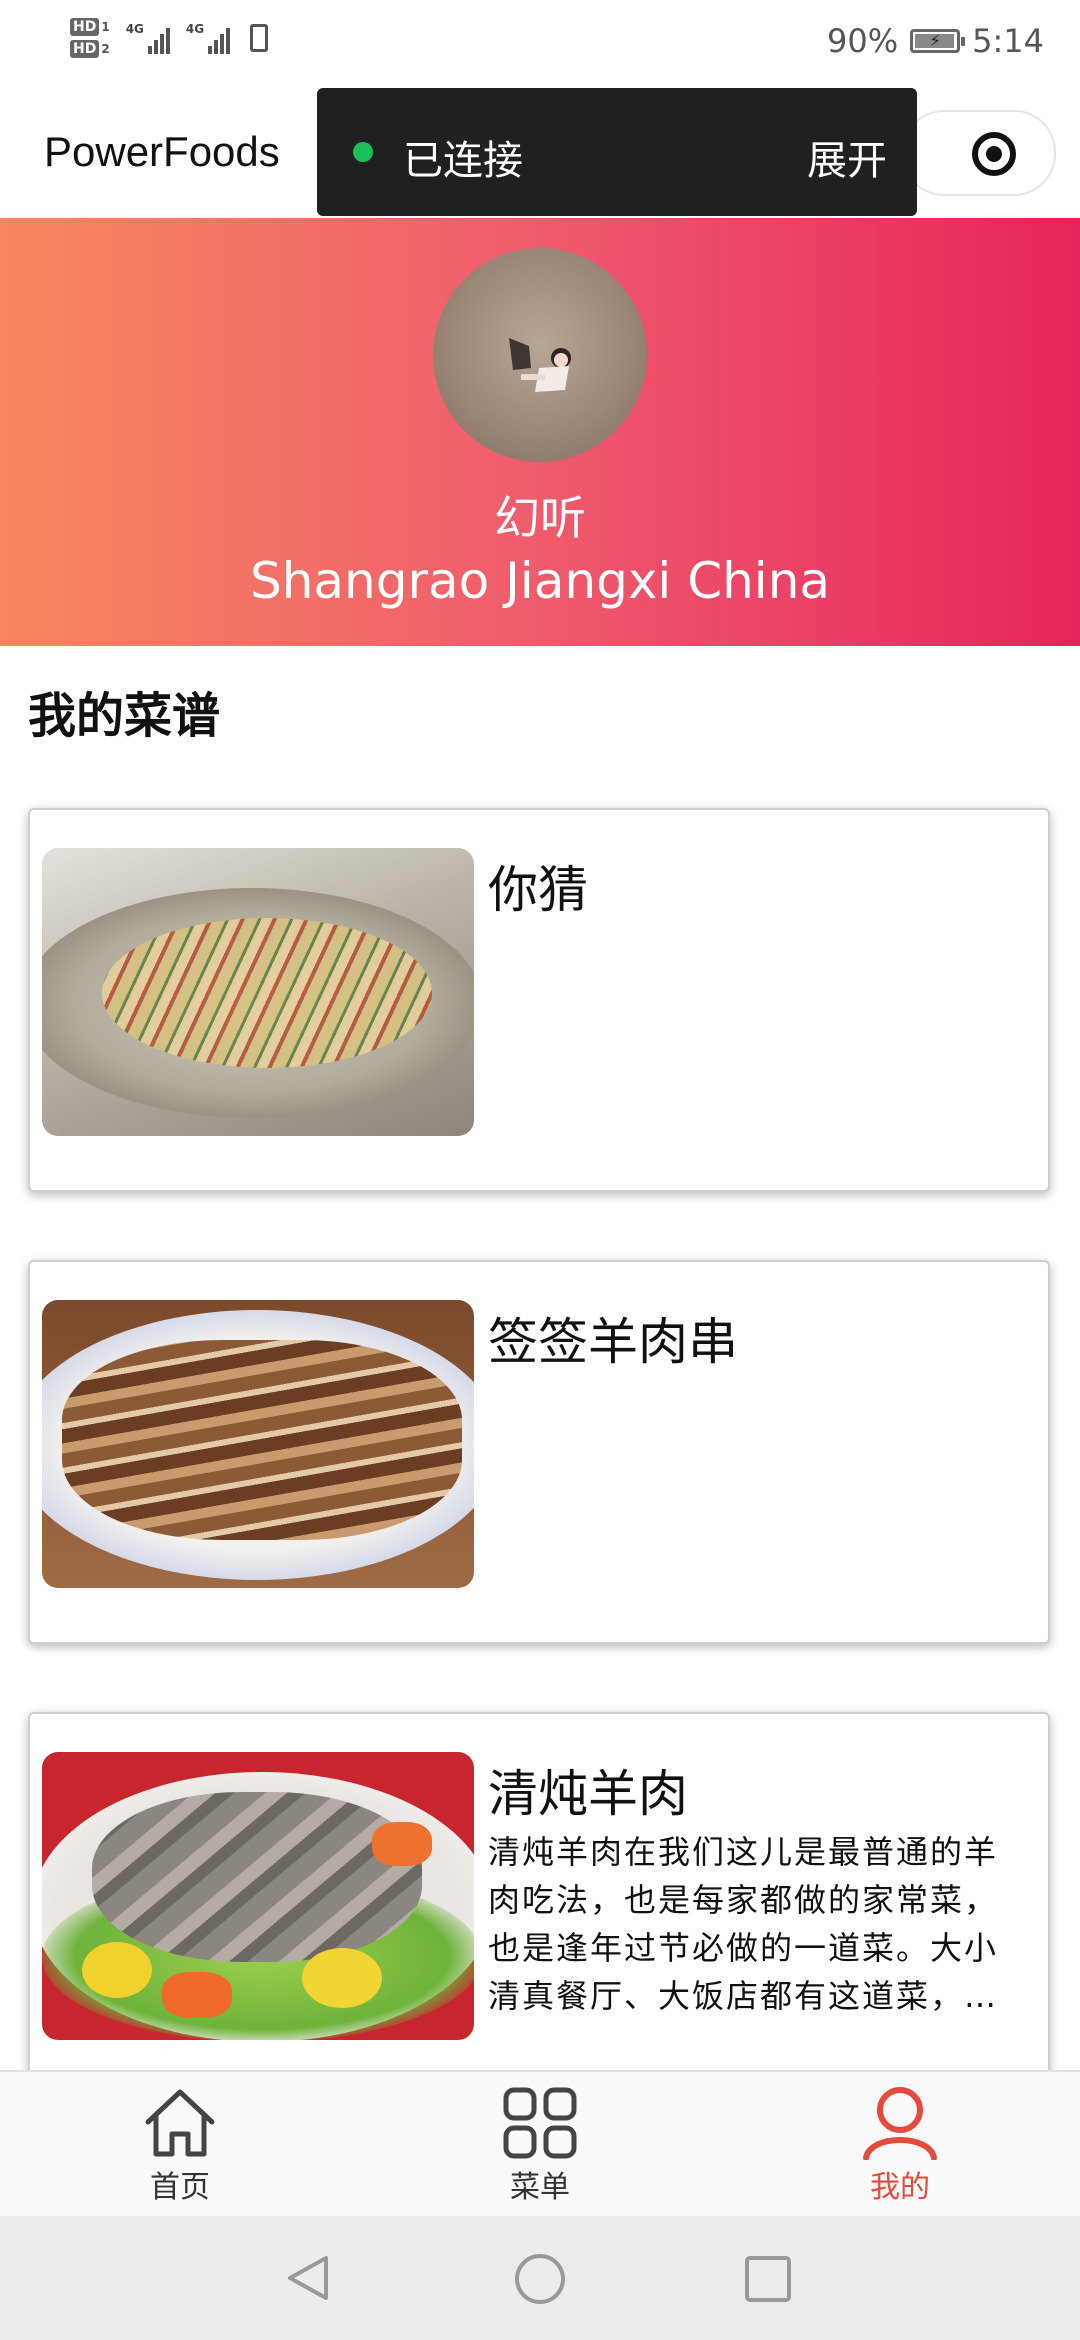  I want to click on signal-icon-sim1: 4G, so click(148, 38).